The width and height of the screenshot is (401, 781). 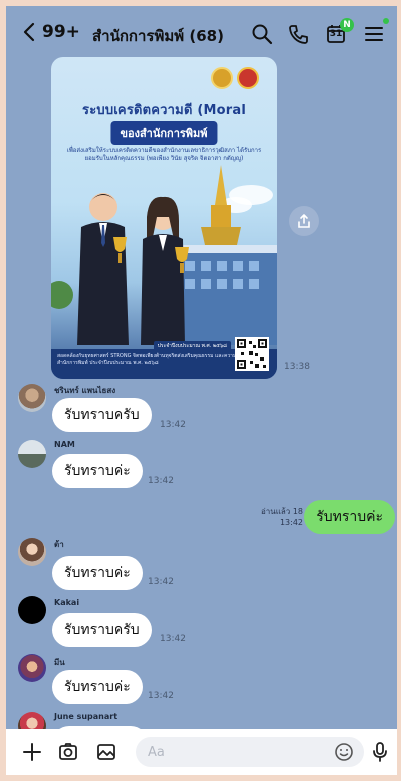 I want to click on plus-icon, so click(x=32, y=752).